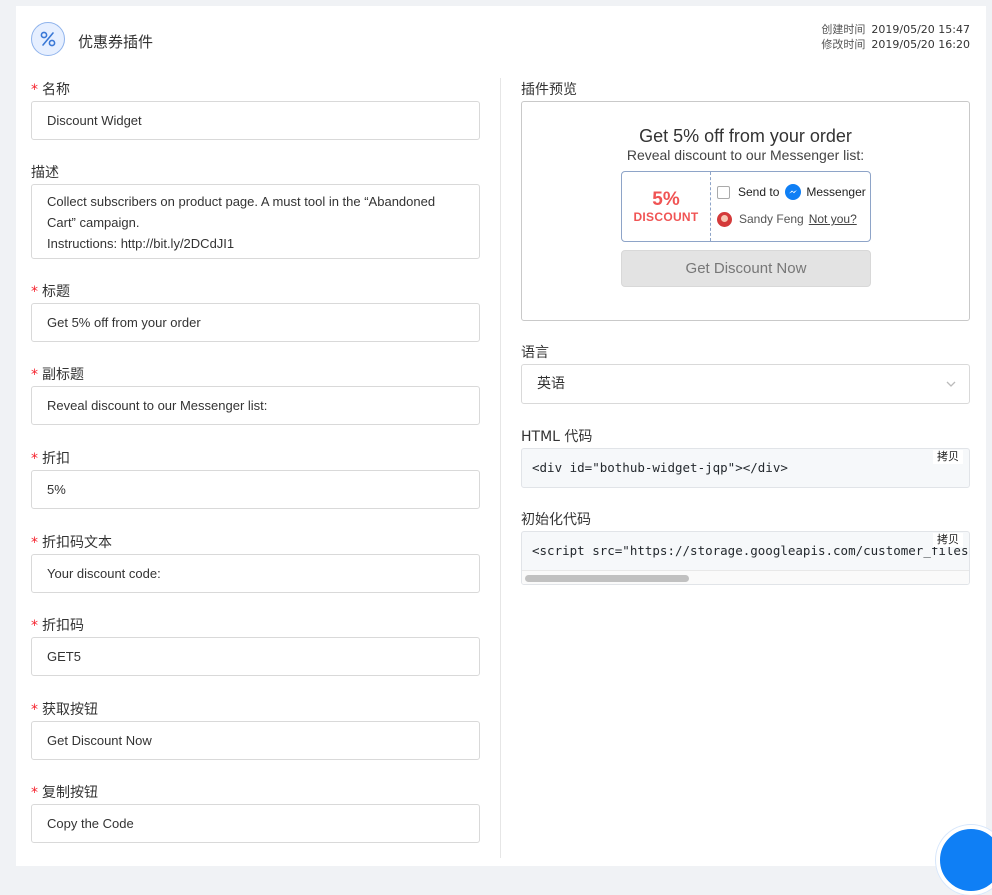 Image resolution: width=992 pixels, height=895 pixels. Describe the element at coordinates (255, 322) in the screenshot. I see `title-input: Get 5% off from your order` at that location.